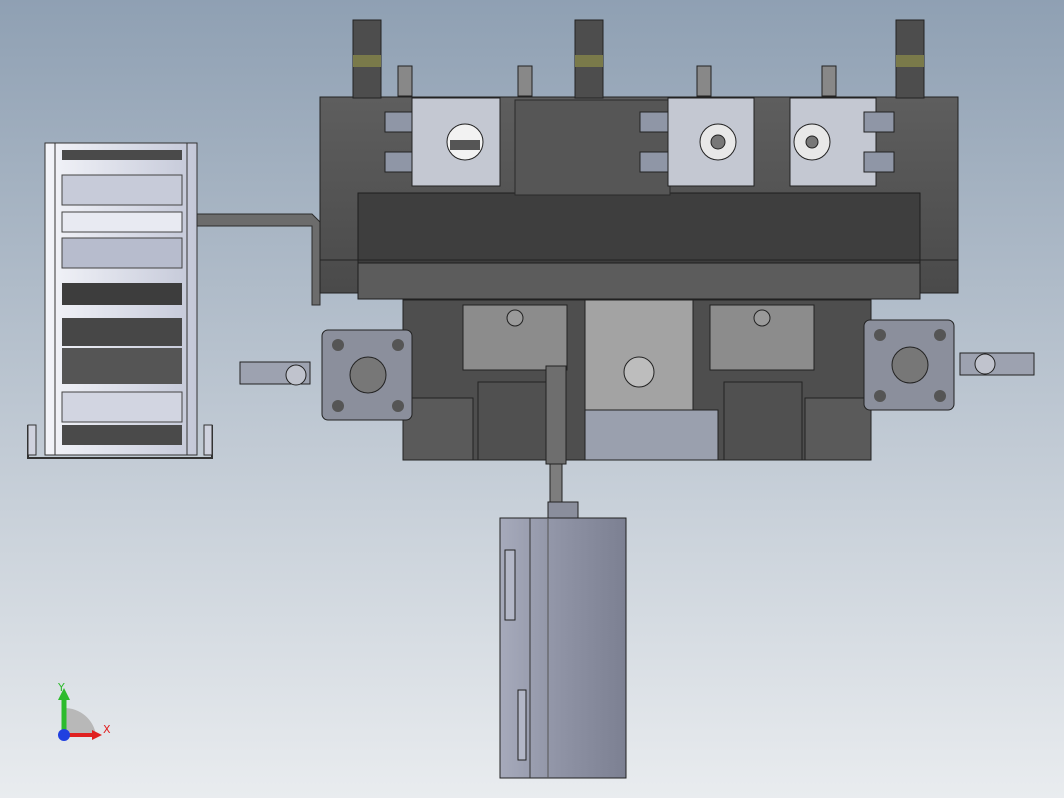  I want to click on guide-posts, so click(638, 59).